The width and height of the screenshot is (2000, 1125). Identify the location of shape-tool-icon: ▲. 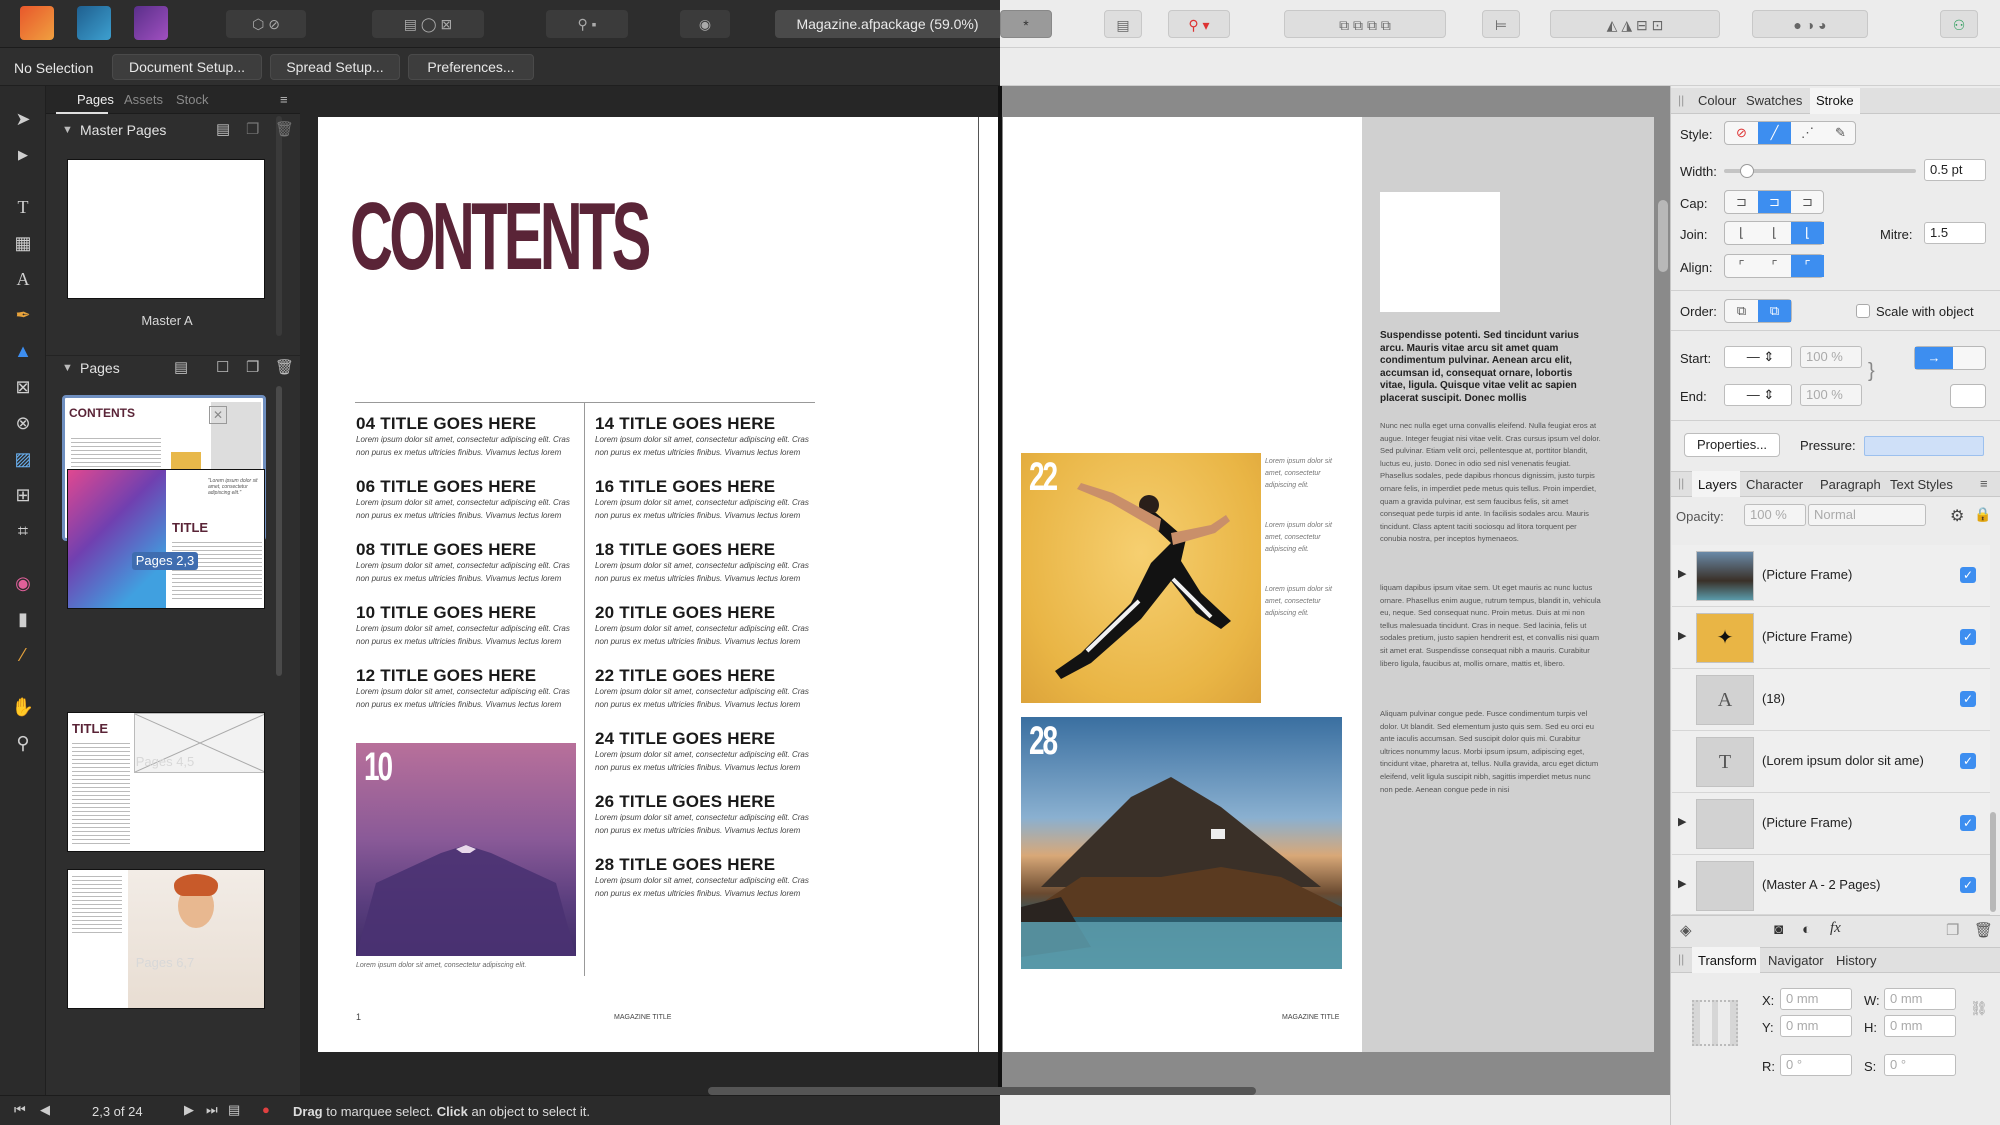
(23, 351).